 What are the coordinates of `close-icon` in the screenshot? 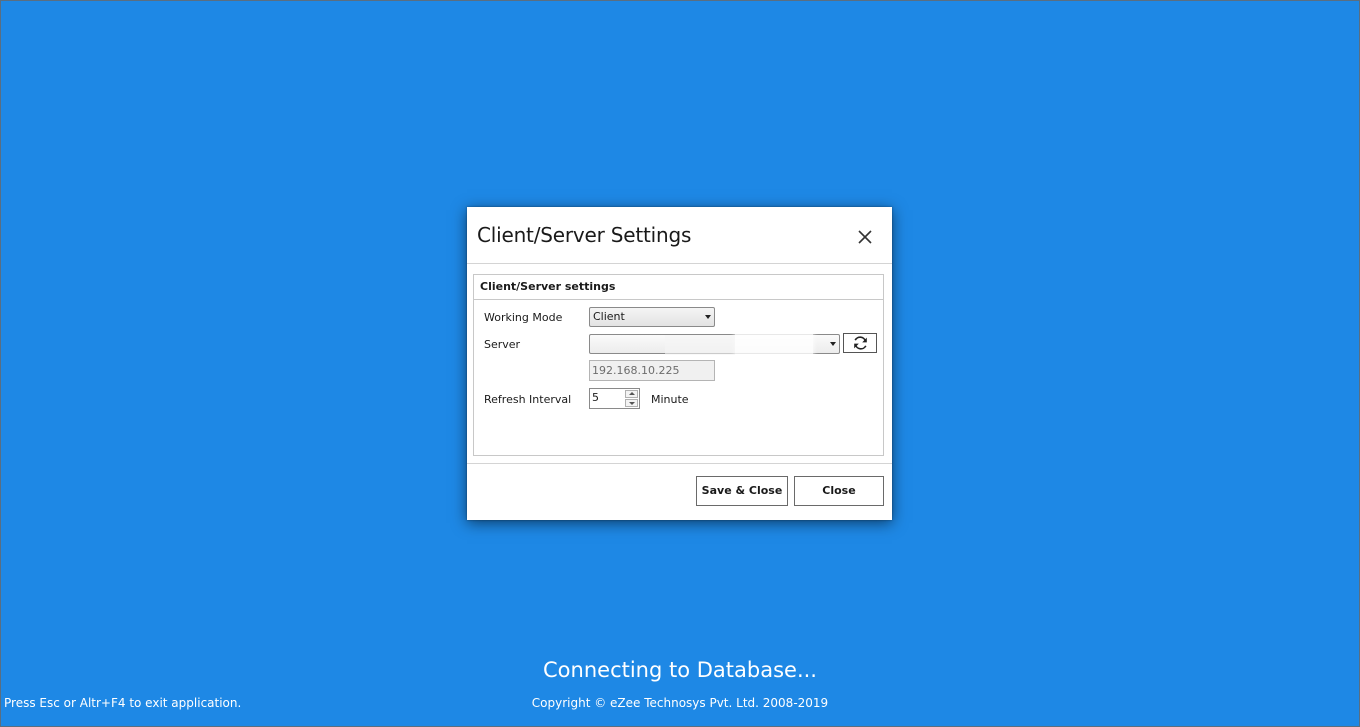 It's located at (865, 237).